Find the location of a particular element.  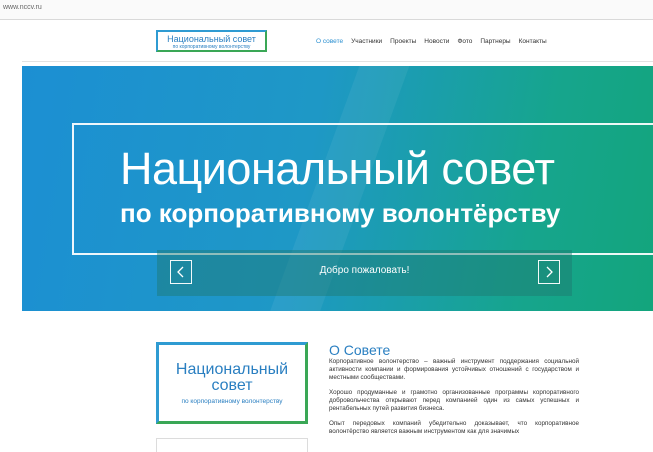

nav-item-members: Участники is located at coordinates (366, 43).